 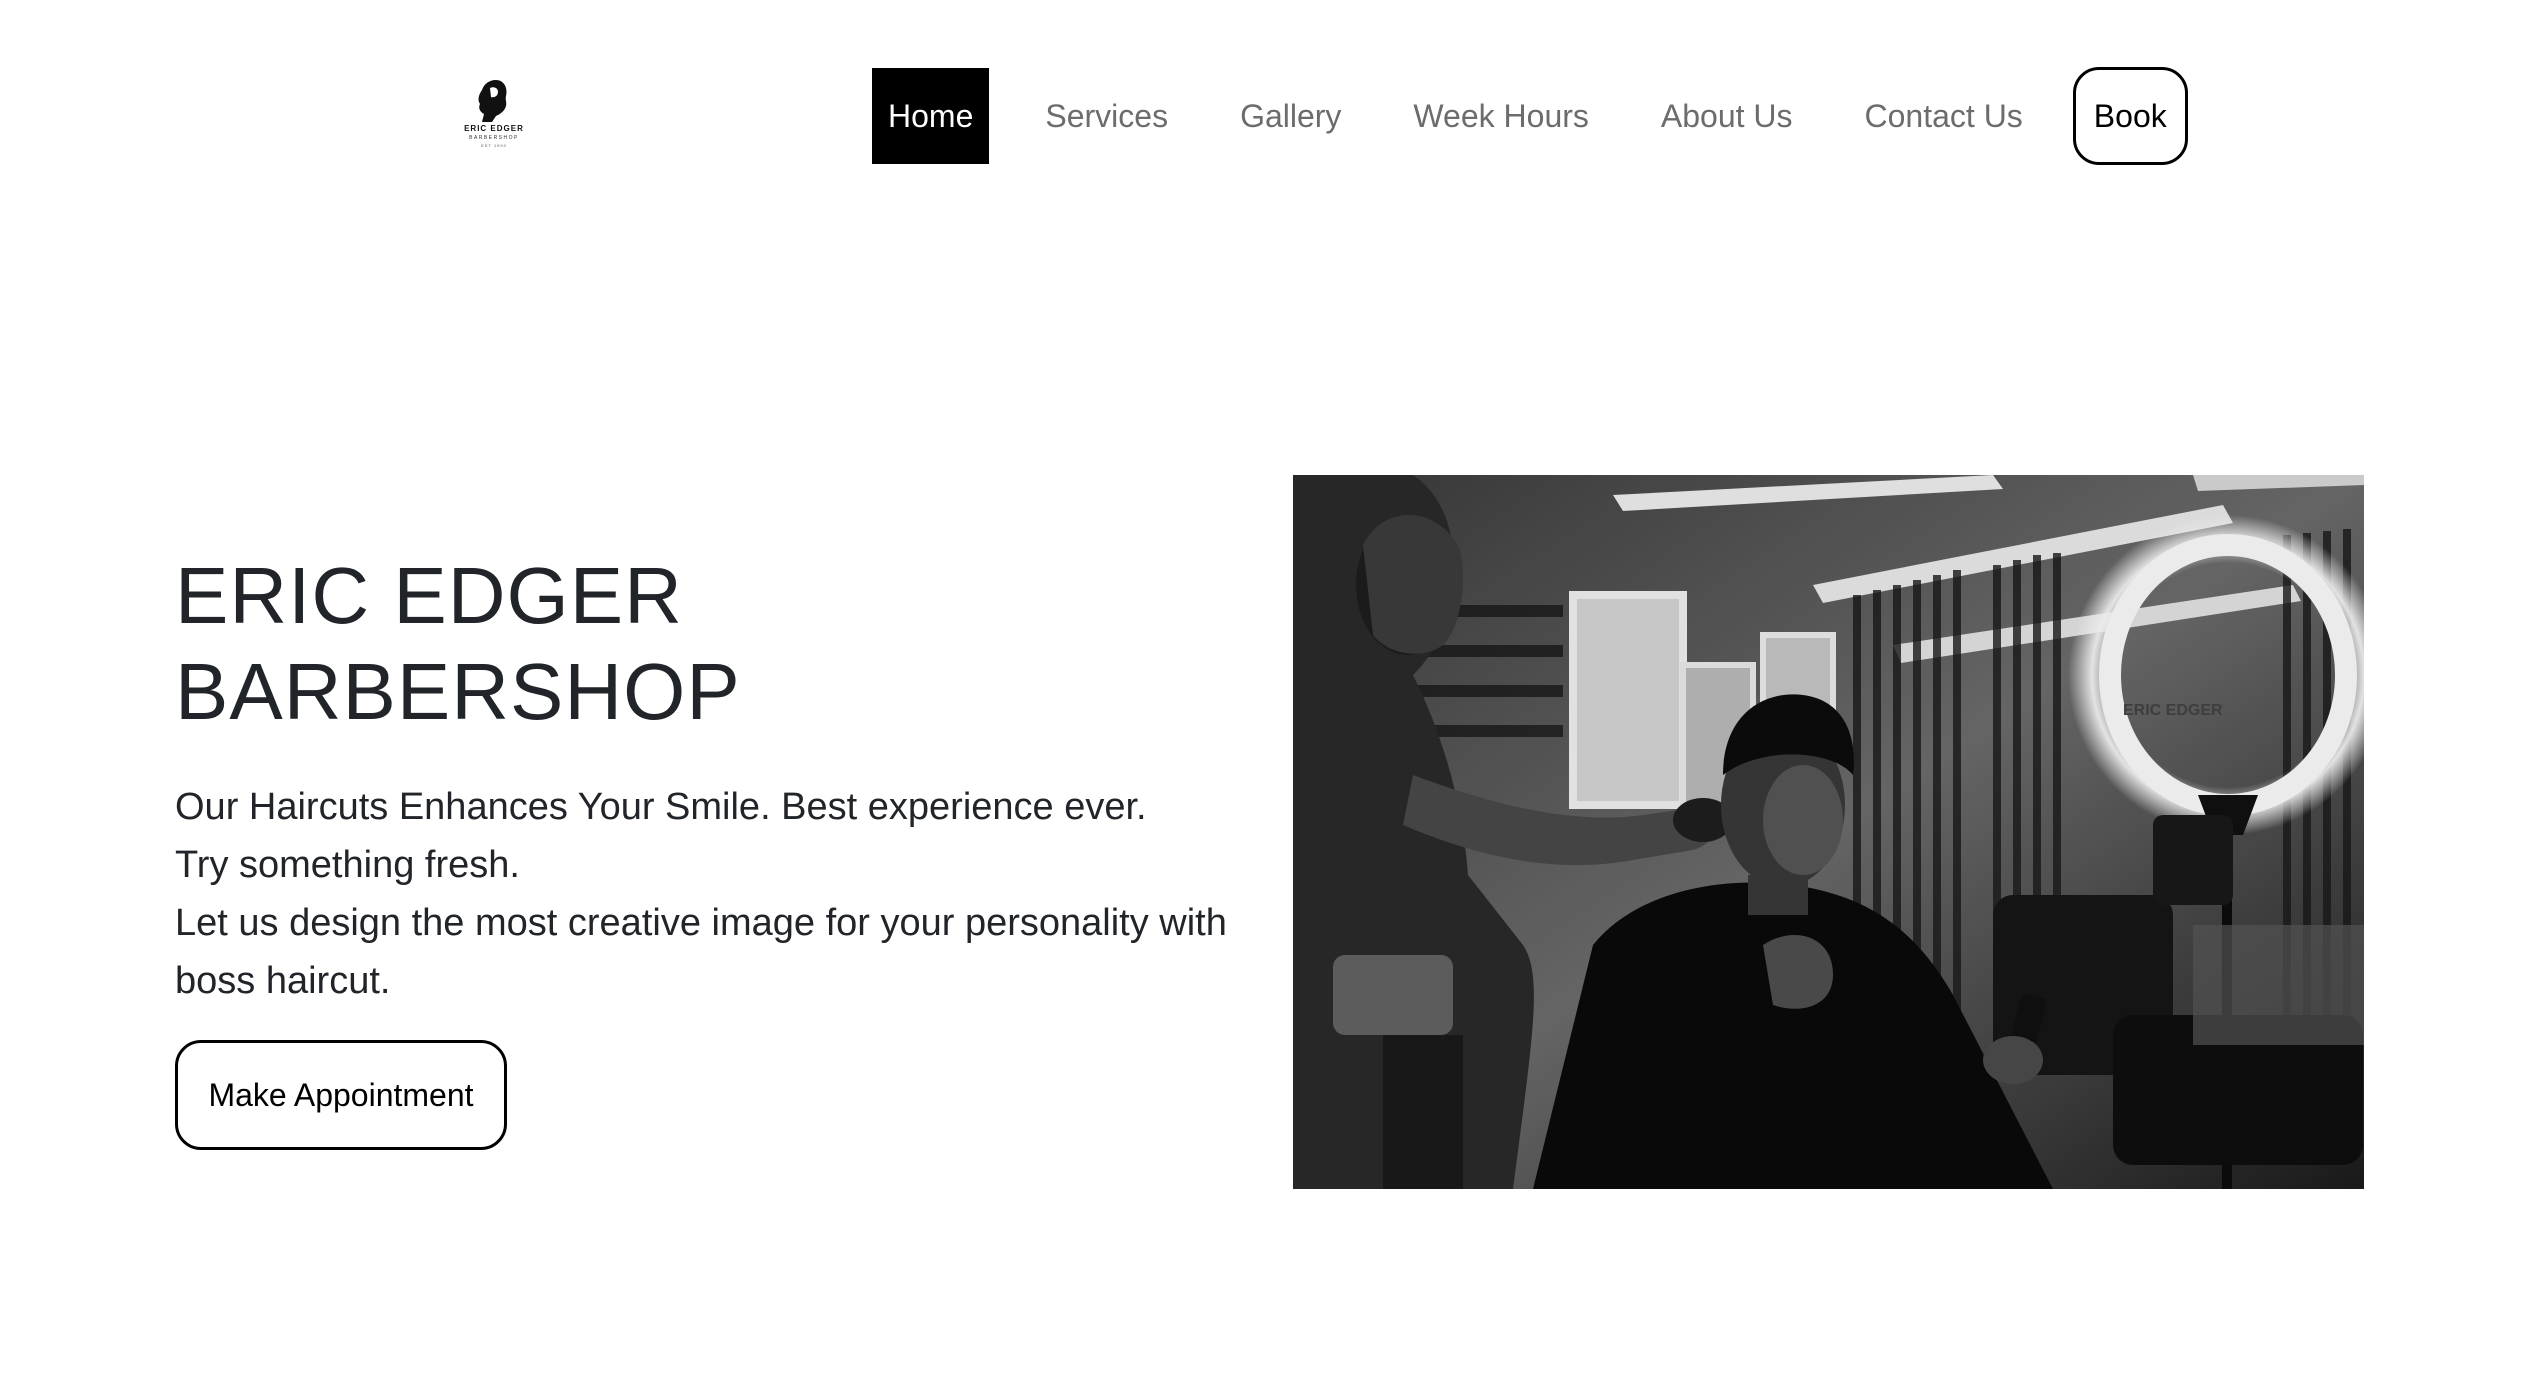 What do you see at coordinates (494, 145) in the screenshot?
I see `logo-established: EST 1990` at bounding box center [494, 145].